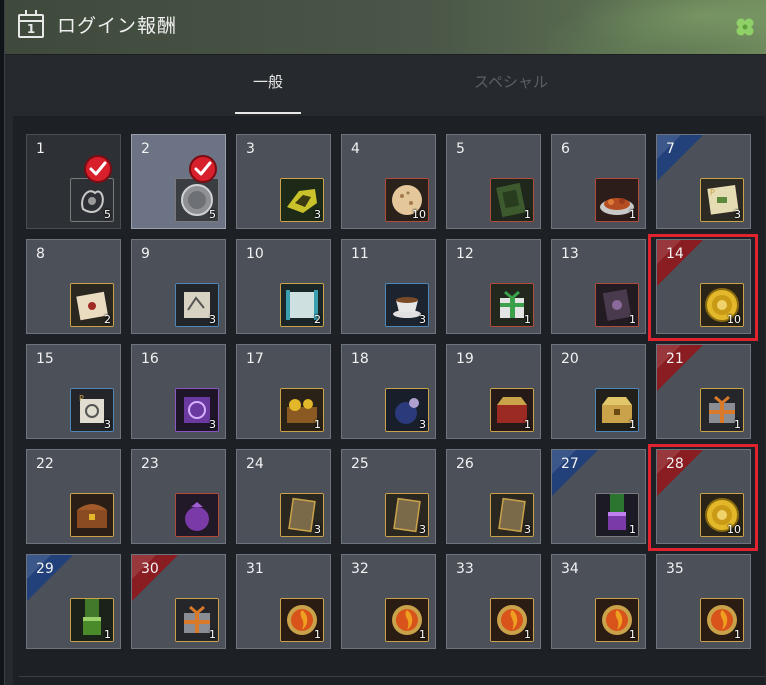  I want to click on silver-coin-icon: 5, so click(197, 200).